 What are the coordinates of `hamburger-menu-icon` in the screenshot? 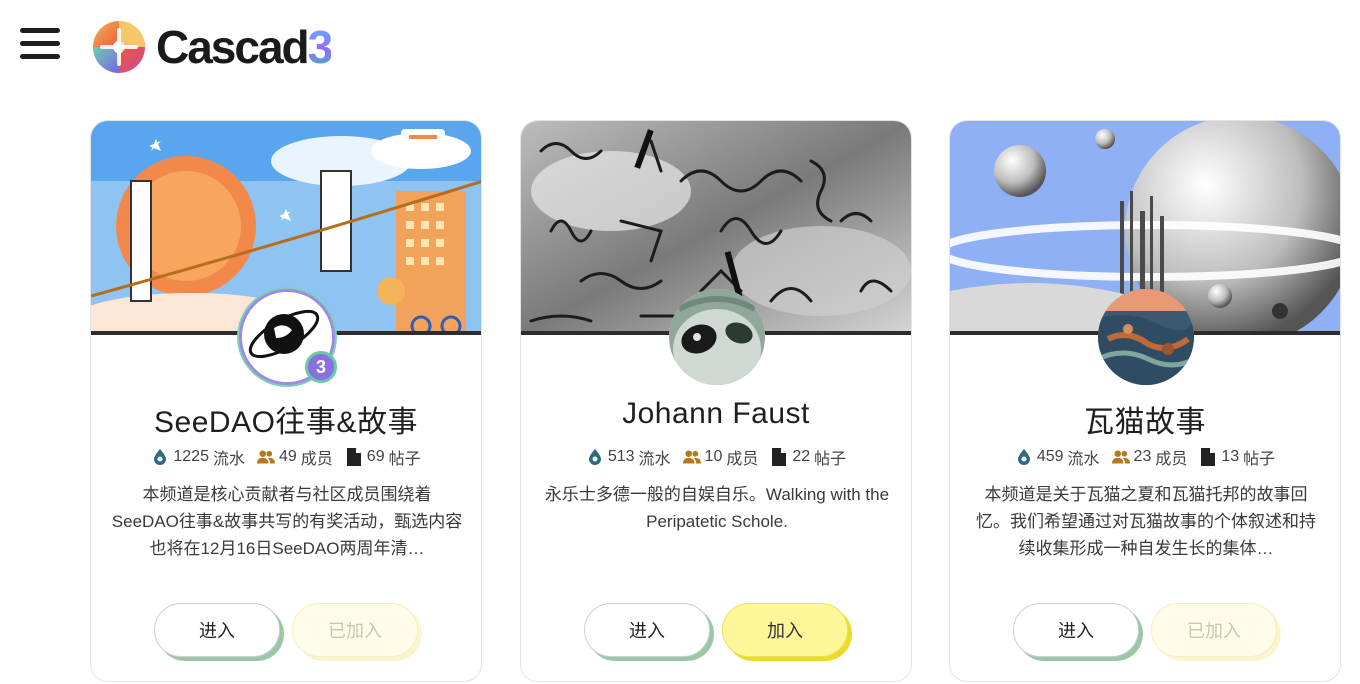 It's located at (41, 46).